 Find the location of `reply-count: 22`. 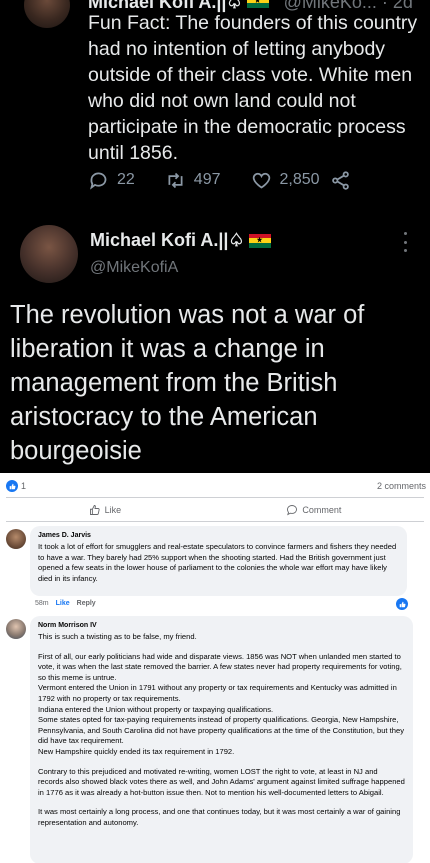

reply-count: 22 is located at coordinates (126, 179).